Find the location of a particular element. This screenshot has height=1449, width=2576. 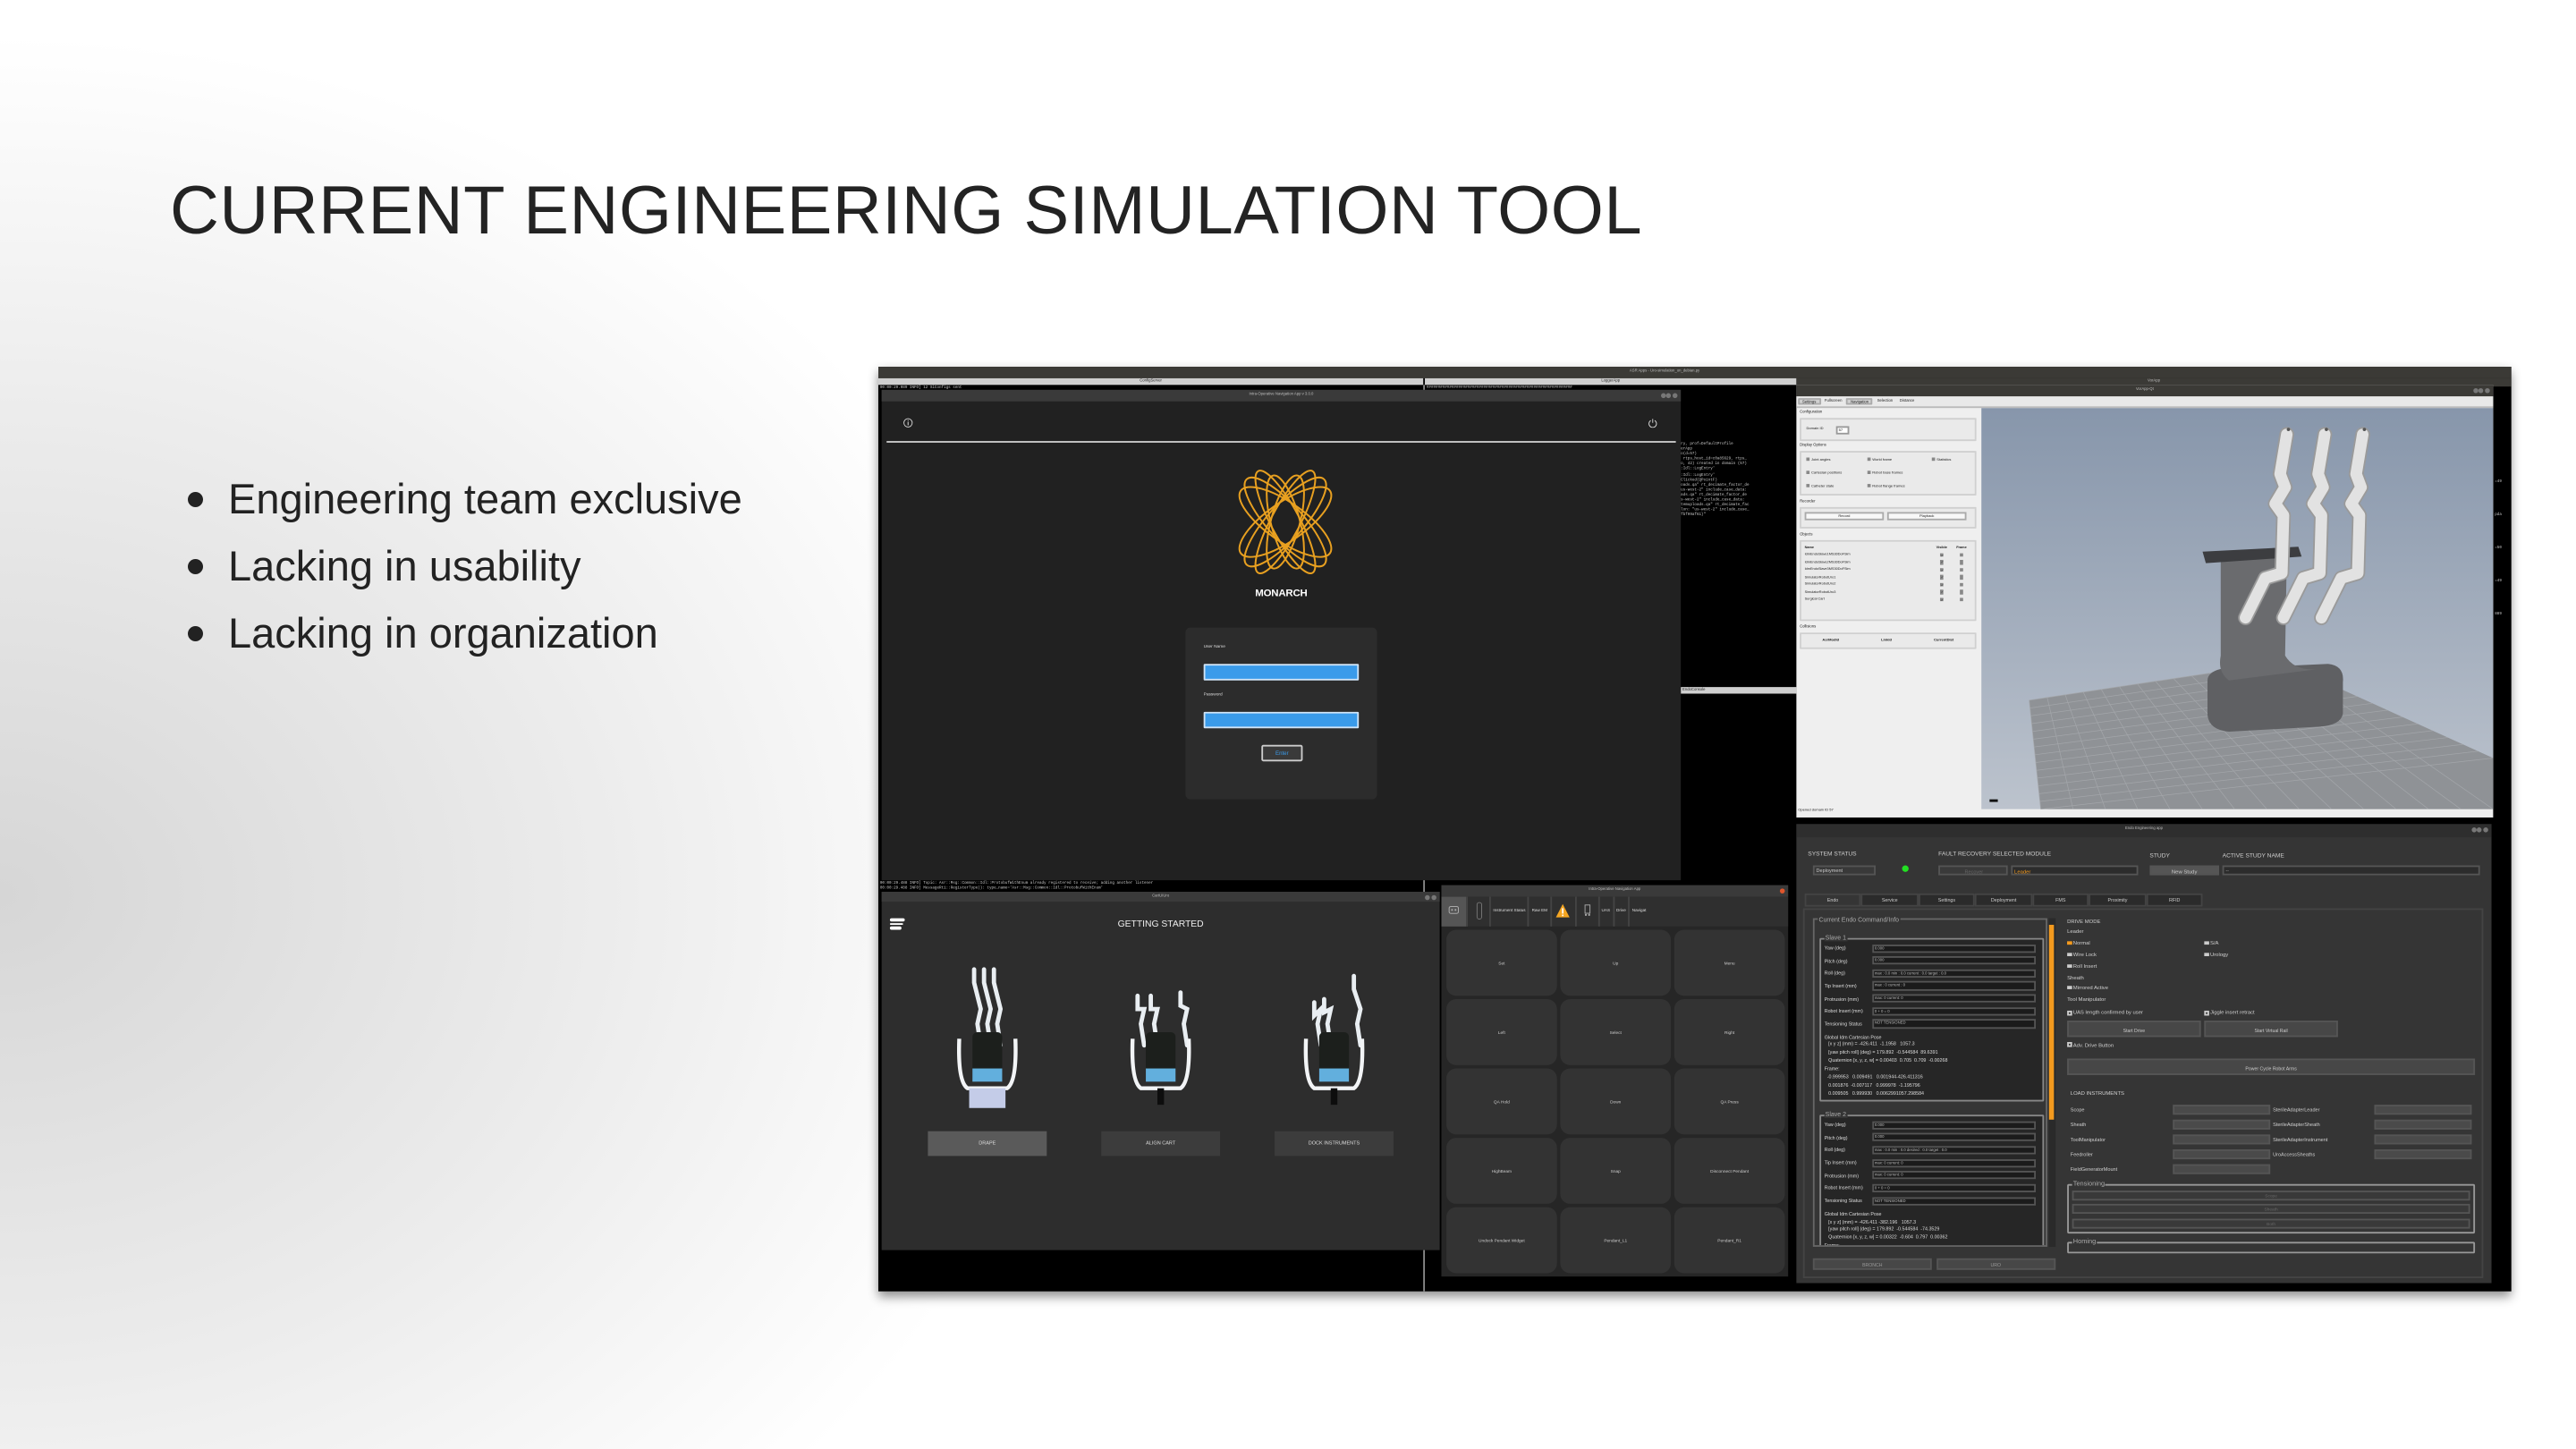

object-row: SimulatorRobotUro3 ✓ is located at coordinates (1888, 592).